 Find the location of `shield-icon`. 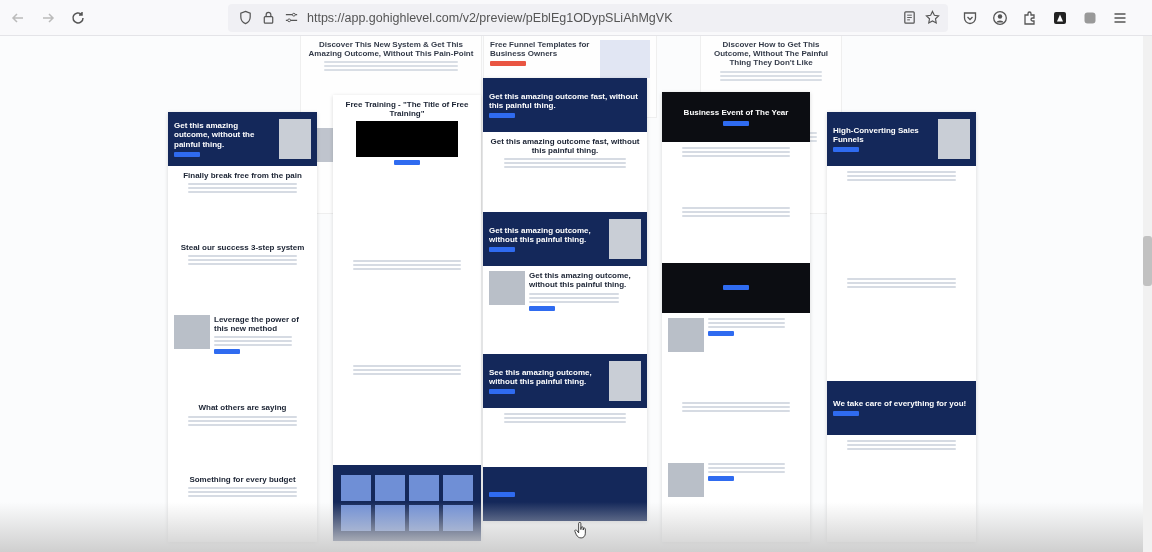

shield-icon is located at coordinates (245, 17).